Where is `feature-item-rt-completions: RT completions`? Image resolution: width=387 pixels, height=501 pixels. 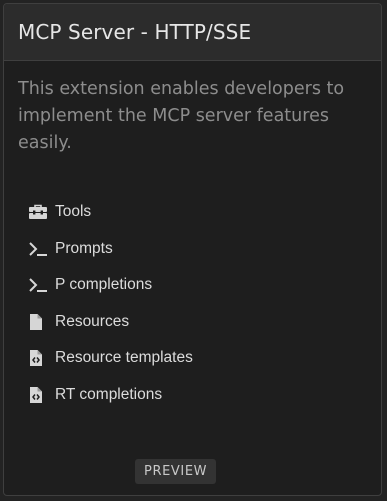 feature-item-rt-completions: RT completions is located at coordinates (110, 395).